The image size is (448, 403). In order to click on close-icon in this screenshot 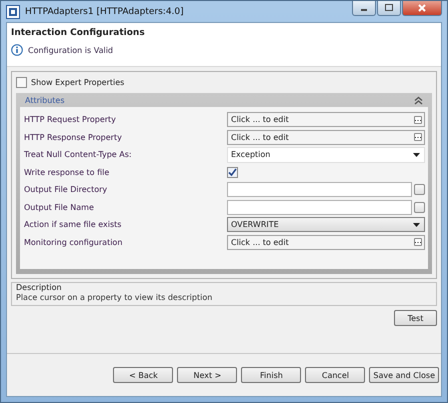, I will do `click(422, 8)`.